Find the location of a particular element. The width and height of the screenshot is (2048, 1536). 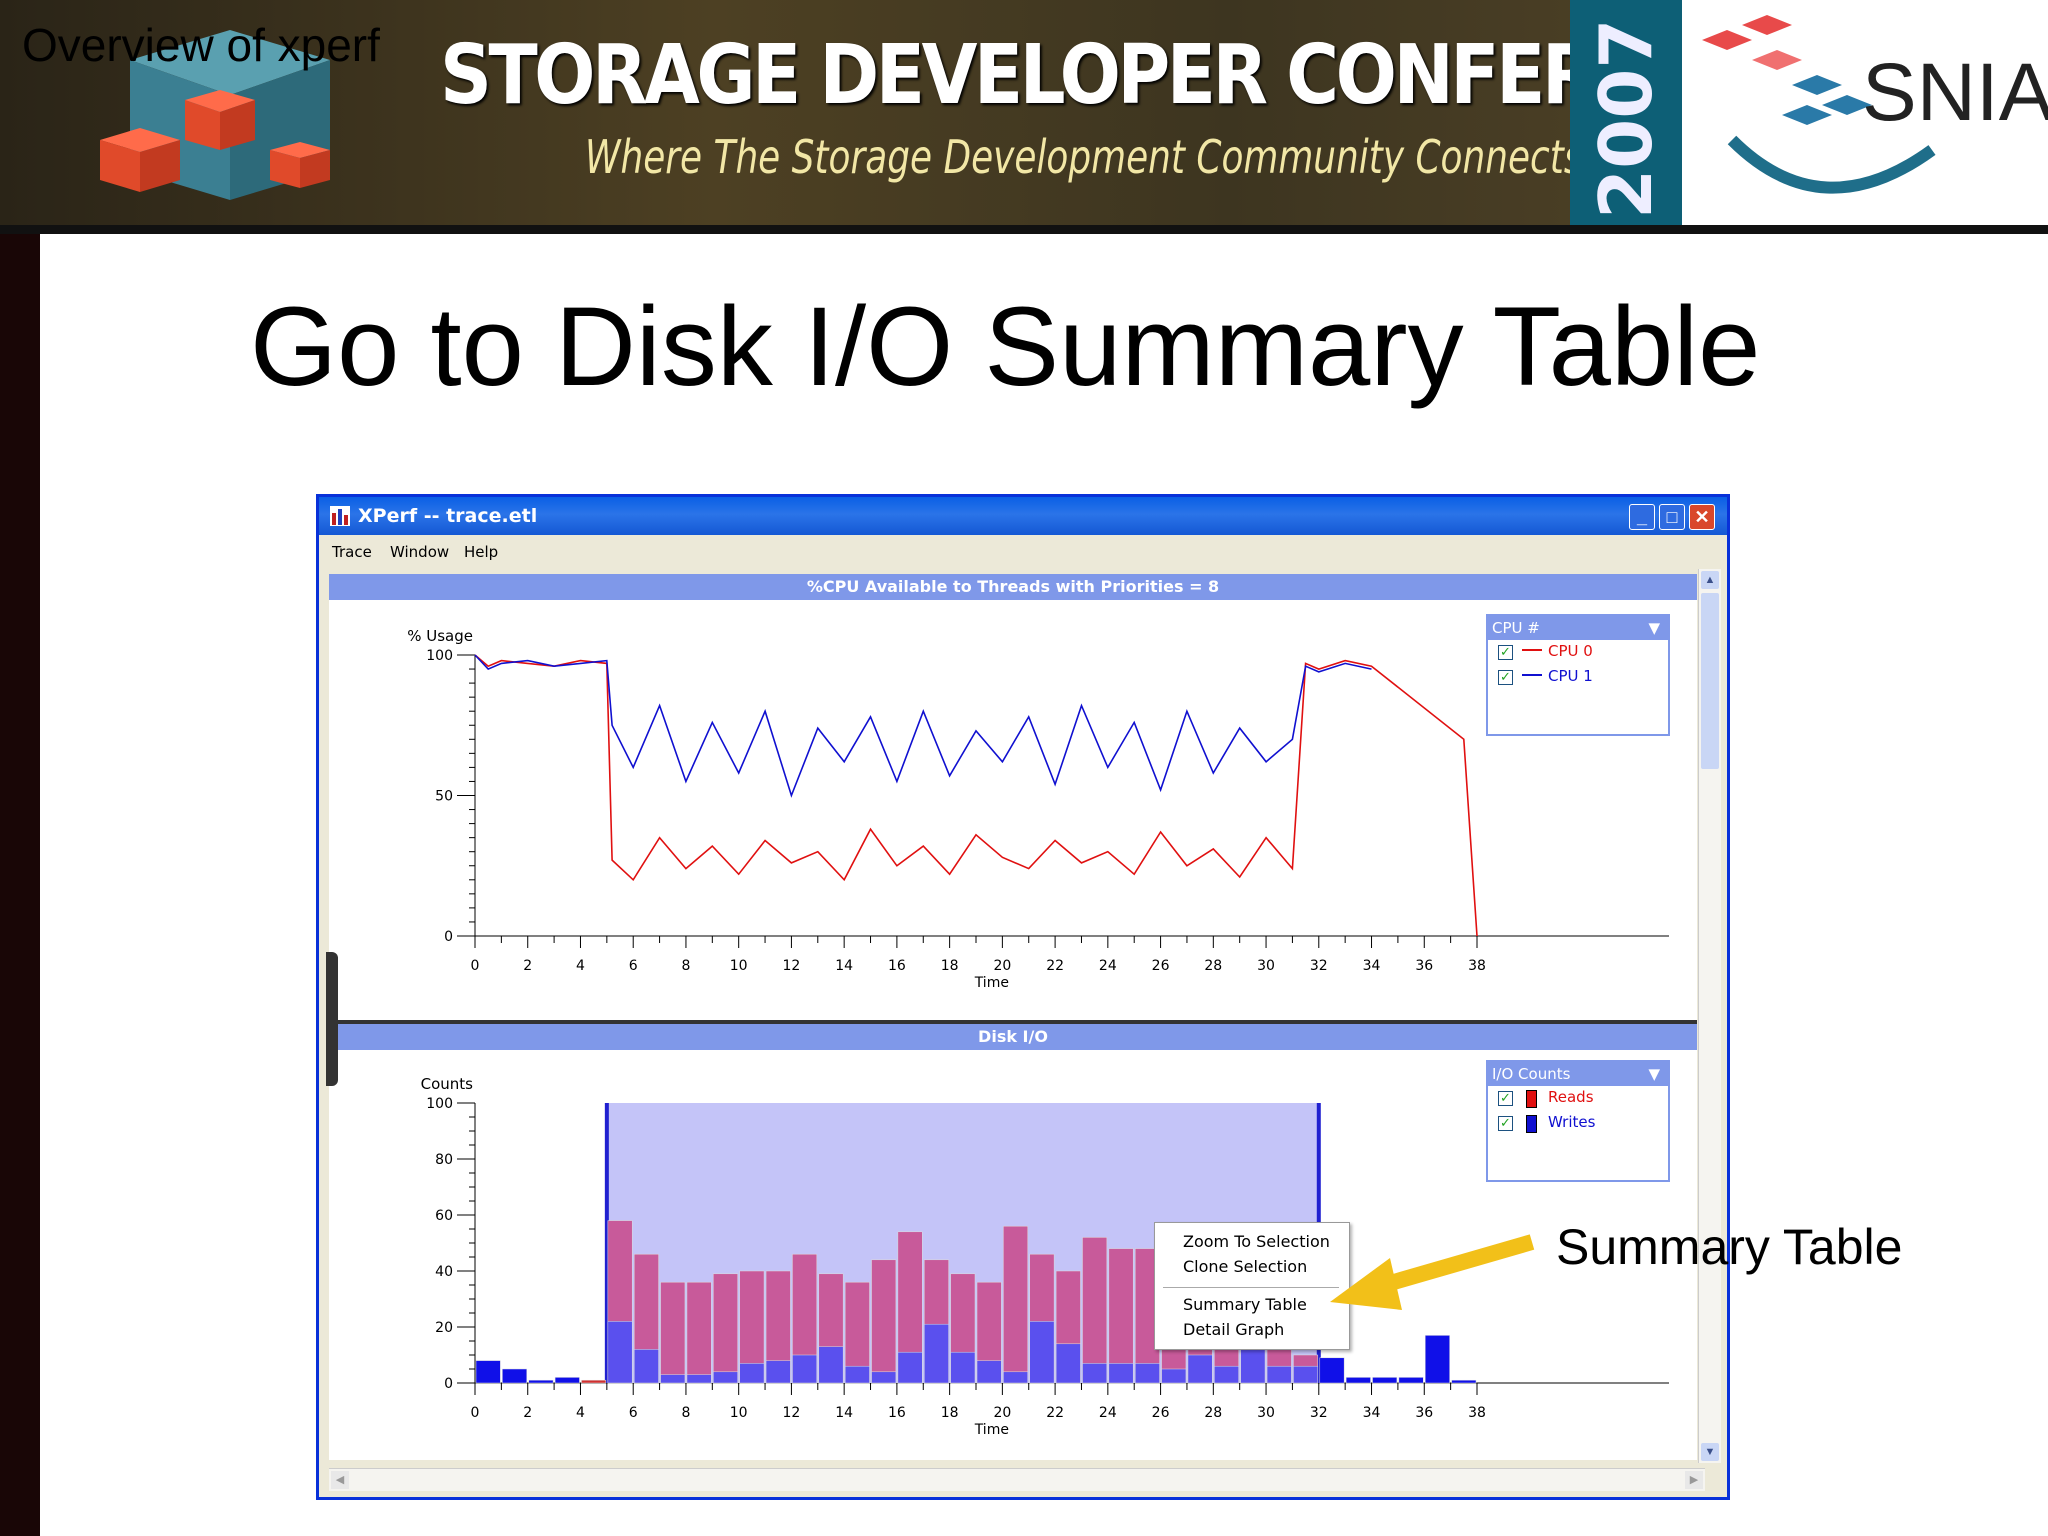

y-tick-label: 50 is located at coordinates (444, 797).